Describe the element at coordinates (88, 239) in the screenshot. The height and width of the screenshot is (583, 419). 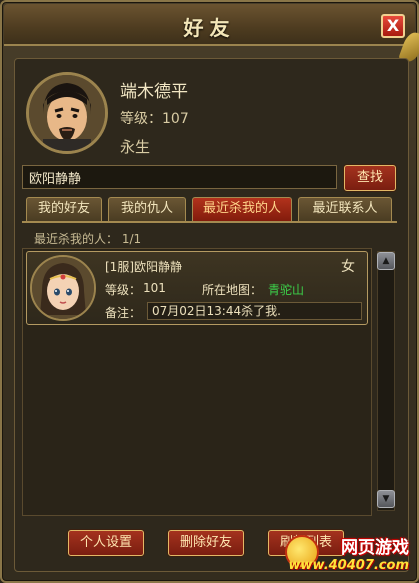
I see `list-count-label: 最近杀我的人： 1/1` at that location.